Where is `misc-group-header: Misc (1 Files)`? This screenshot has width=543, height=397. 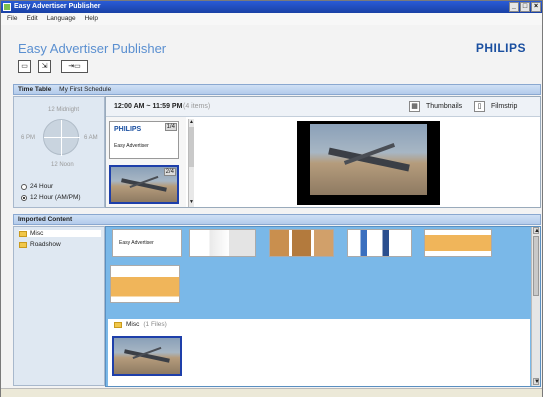 misc-group-header: Misc (1 Files) is located at coordinates (140, 324).